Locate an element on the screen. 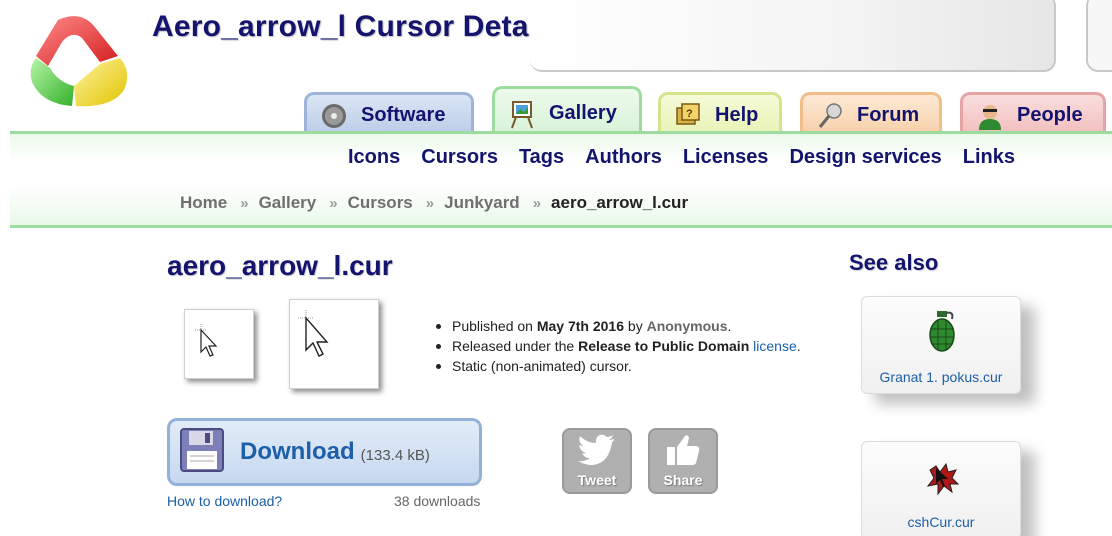  share-button: Share is located at coordinates (683, 461).